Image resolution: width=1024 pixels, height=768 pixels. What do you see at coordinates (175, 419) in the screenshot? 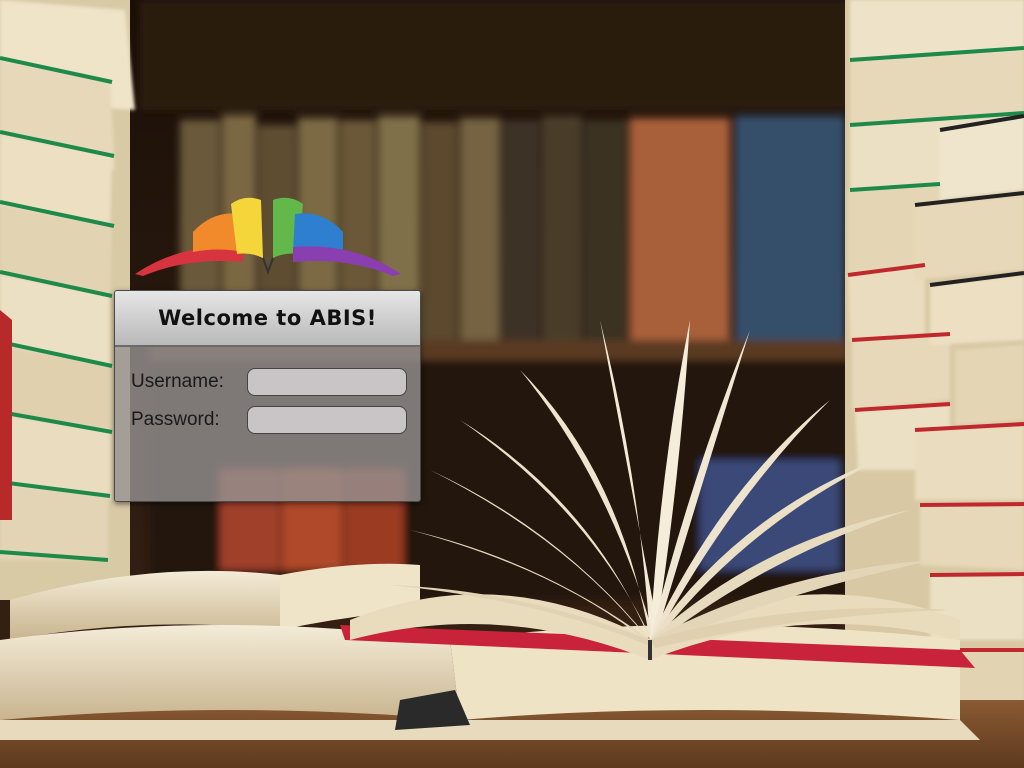
I see `password-label: Password:` at bounding box center [175, 419].